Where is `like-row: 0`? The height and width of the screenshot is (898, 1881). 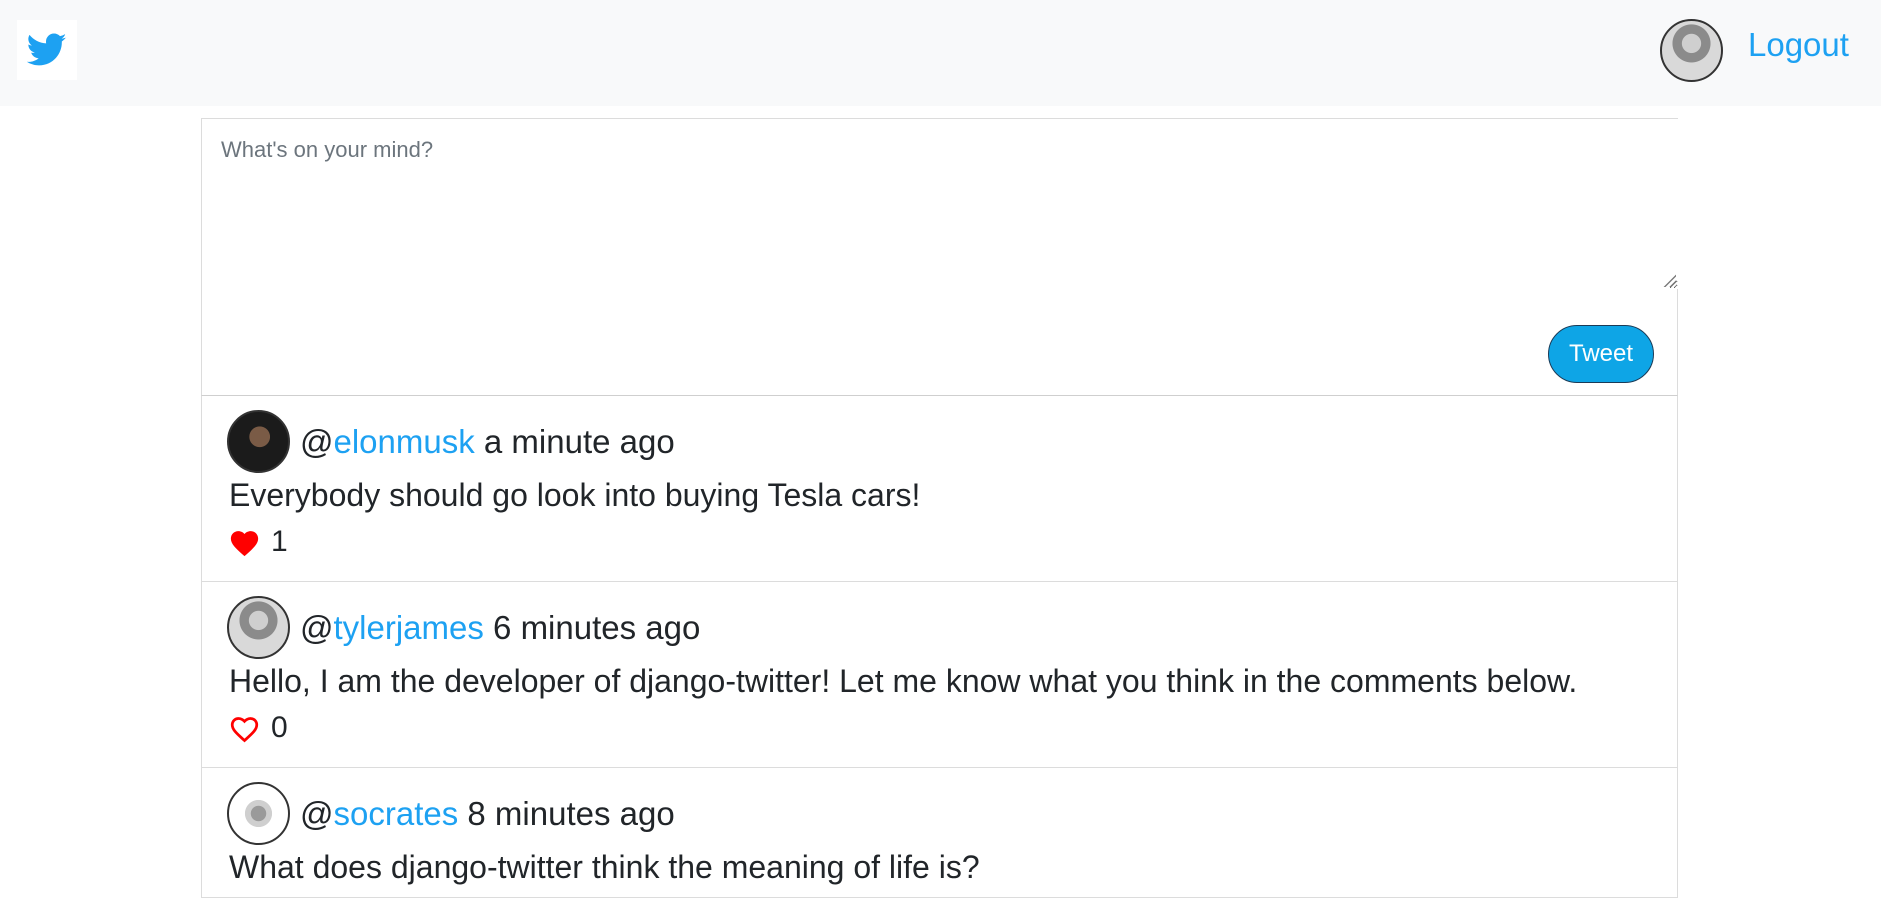
like-row: 0 is located at coordinates (258, 728).